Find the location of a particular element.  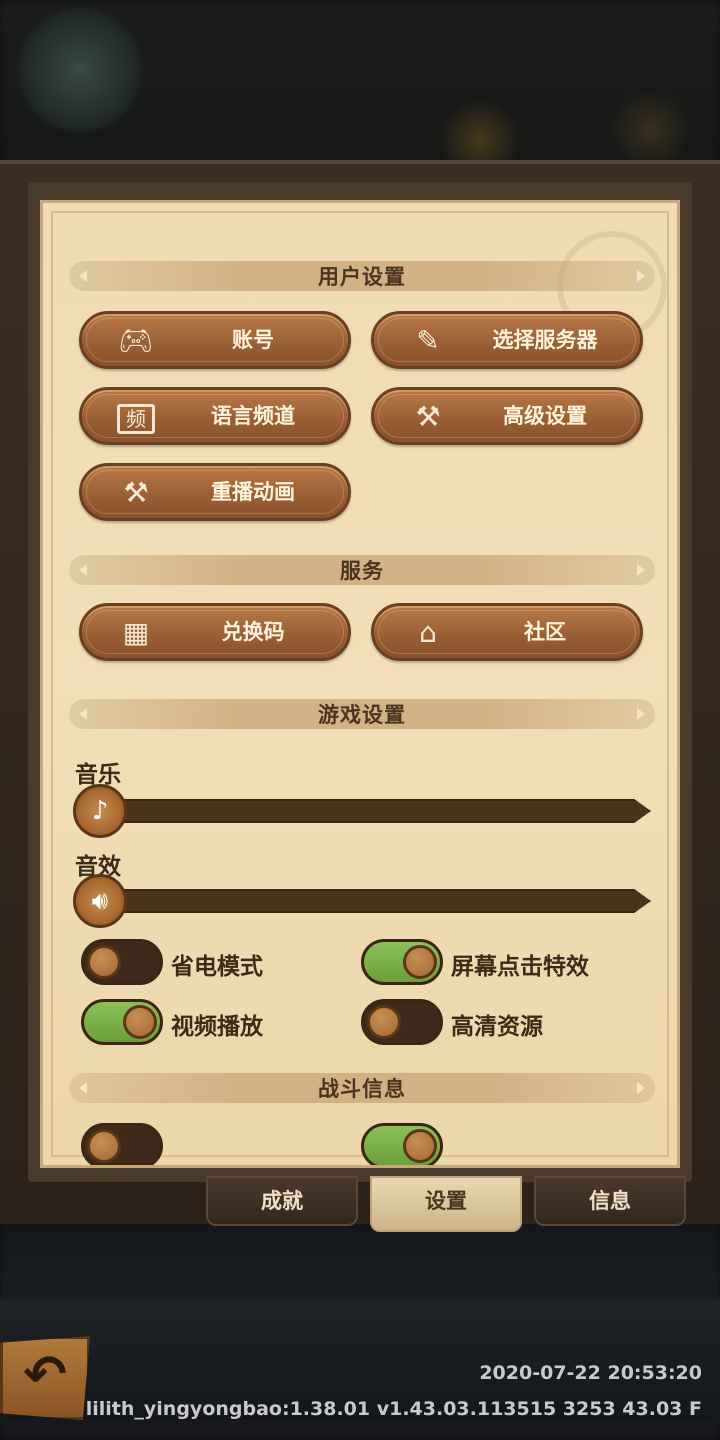

section-header-game-settings: 游戏设置 is located at coordinates (362, 714).